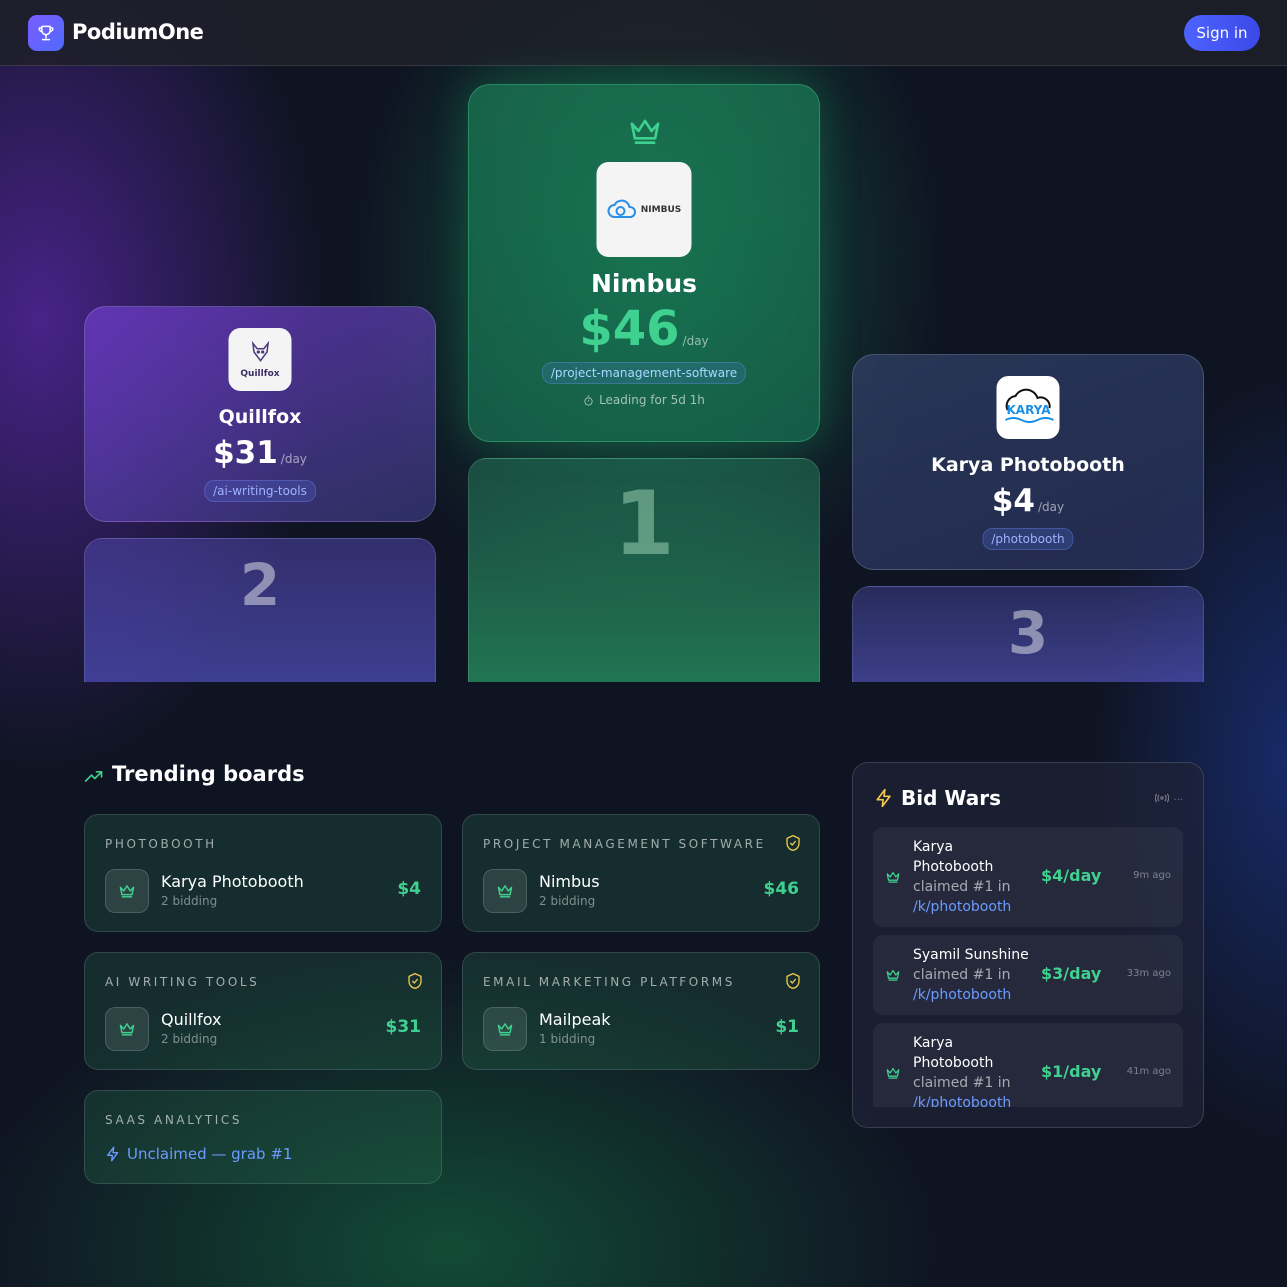 This screenshot has width=1287, height=1287. What do you see at coordinates (174, 1120) in the screenshot?
I see `board-category: SAAS ANALYTICS` at bounding box center [174, 1120].